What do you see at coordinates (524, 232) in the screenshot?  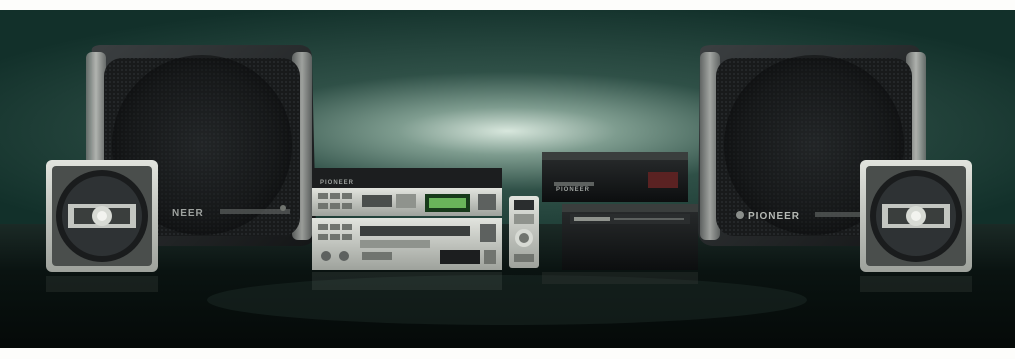 I see `remote-controller` at bounding box center [524, 232].